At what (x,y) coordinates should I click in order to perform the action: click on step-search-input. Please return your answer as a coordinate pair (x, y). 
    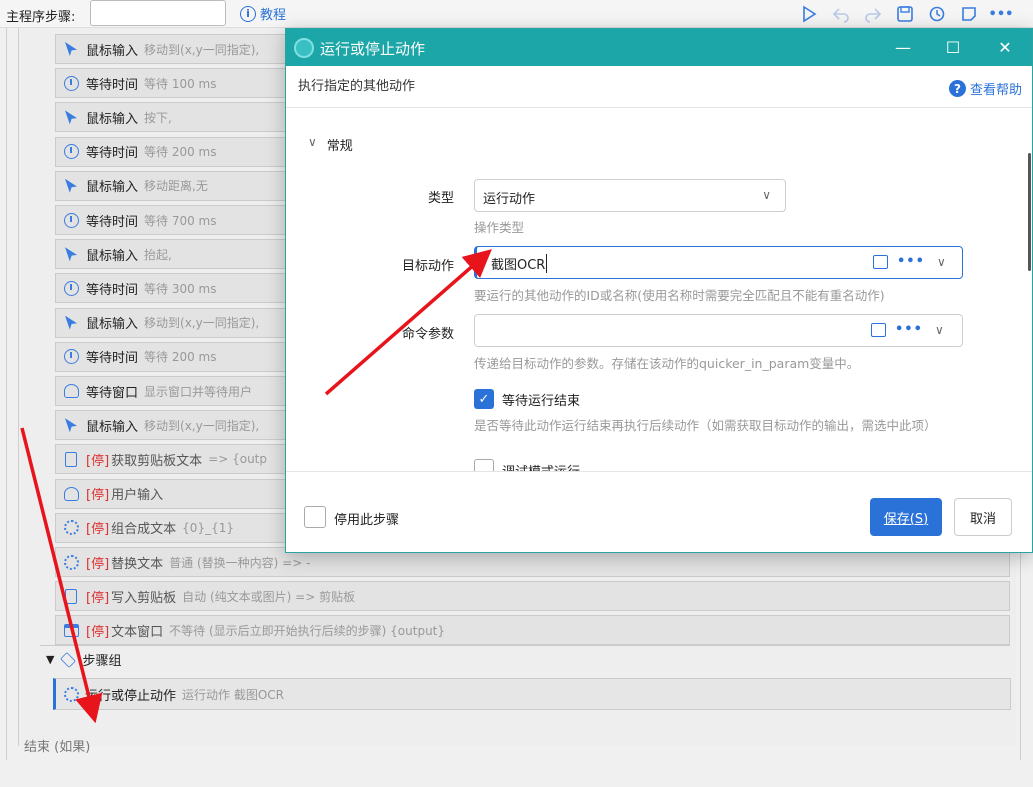
    Looking at the image, I should click on (158, 13).